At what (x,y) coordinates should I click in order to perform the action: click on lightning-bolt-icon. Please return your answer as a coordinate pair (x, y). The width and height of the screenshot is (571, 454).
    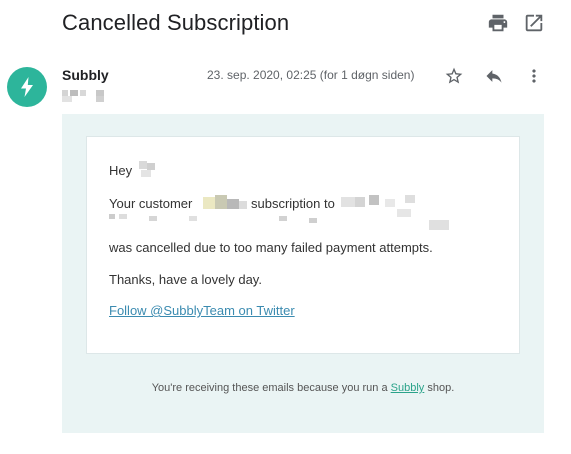
    Looking at the image, I should click on (27, 87).